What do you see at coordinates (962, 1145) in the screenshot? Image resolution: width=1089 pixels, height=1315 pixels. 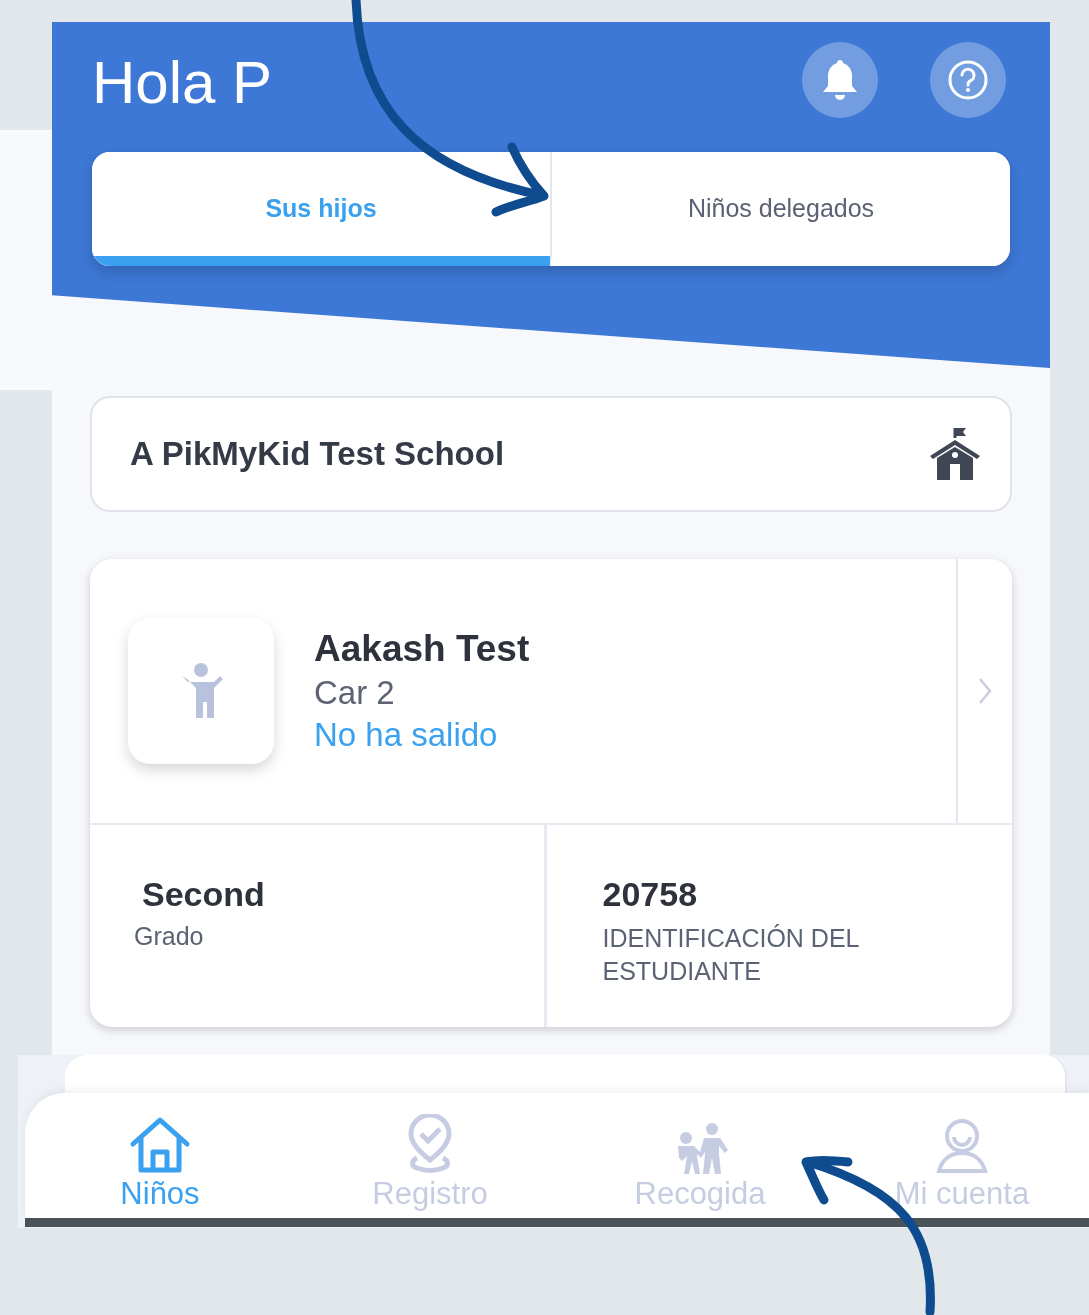 I see `user-icon` at bounding box center [962, 1145].